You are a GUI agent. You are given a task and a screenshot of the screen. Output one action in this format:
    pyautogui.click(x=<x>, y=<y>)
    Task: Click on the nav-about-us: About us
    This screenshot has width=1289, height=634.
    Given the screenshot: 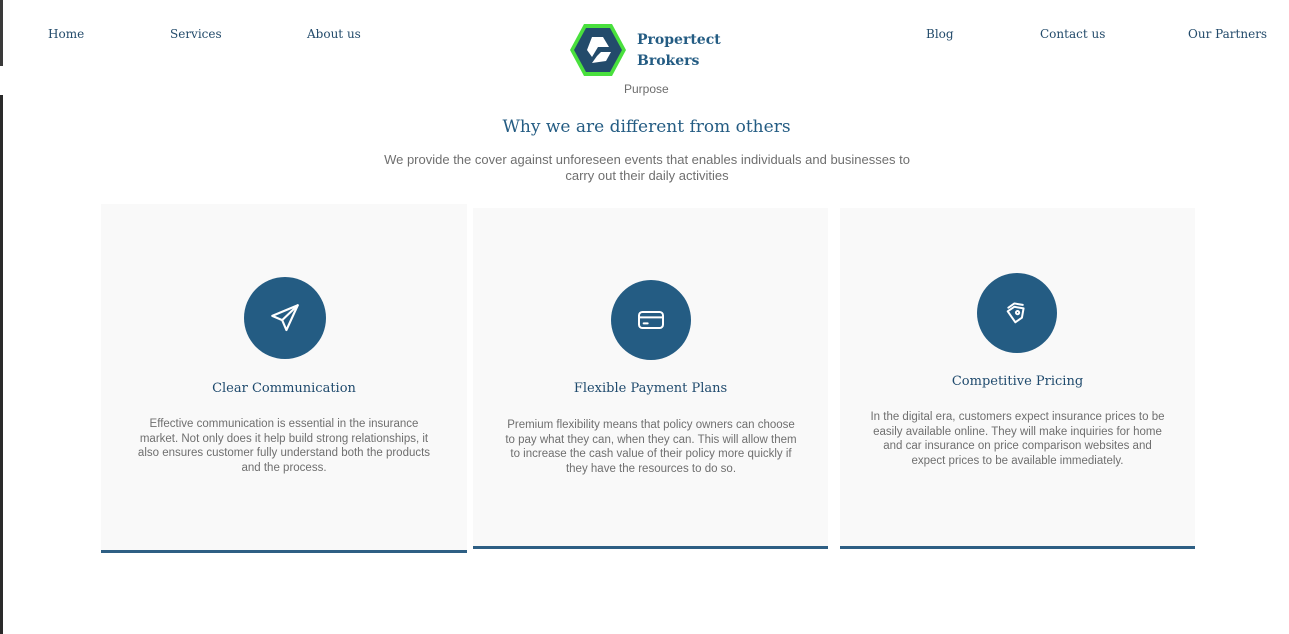 What is the action you would take?
    pyautogui.click(x=334, y=34)
    